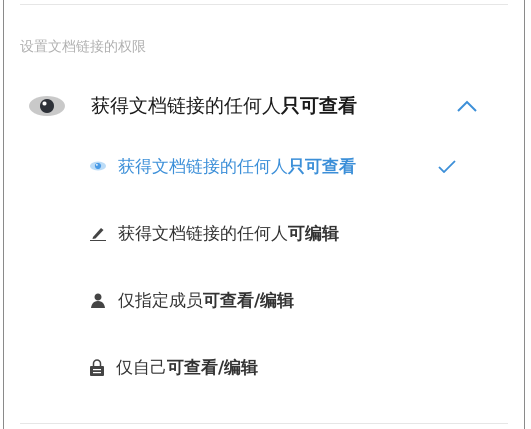  Describe the element at coordinates (264, 106) in the screenshot. I see `permission-dropdown: 获得文档链接的任何人只可查看` at that location.